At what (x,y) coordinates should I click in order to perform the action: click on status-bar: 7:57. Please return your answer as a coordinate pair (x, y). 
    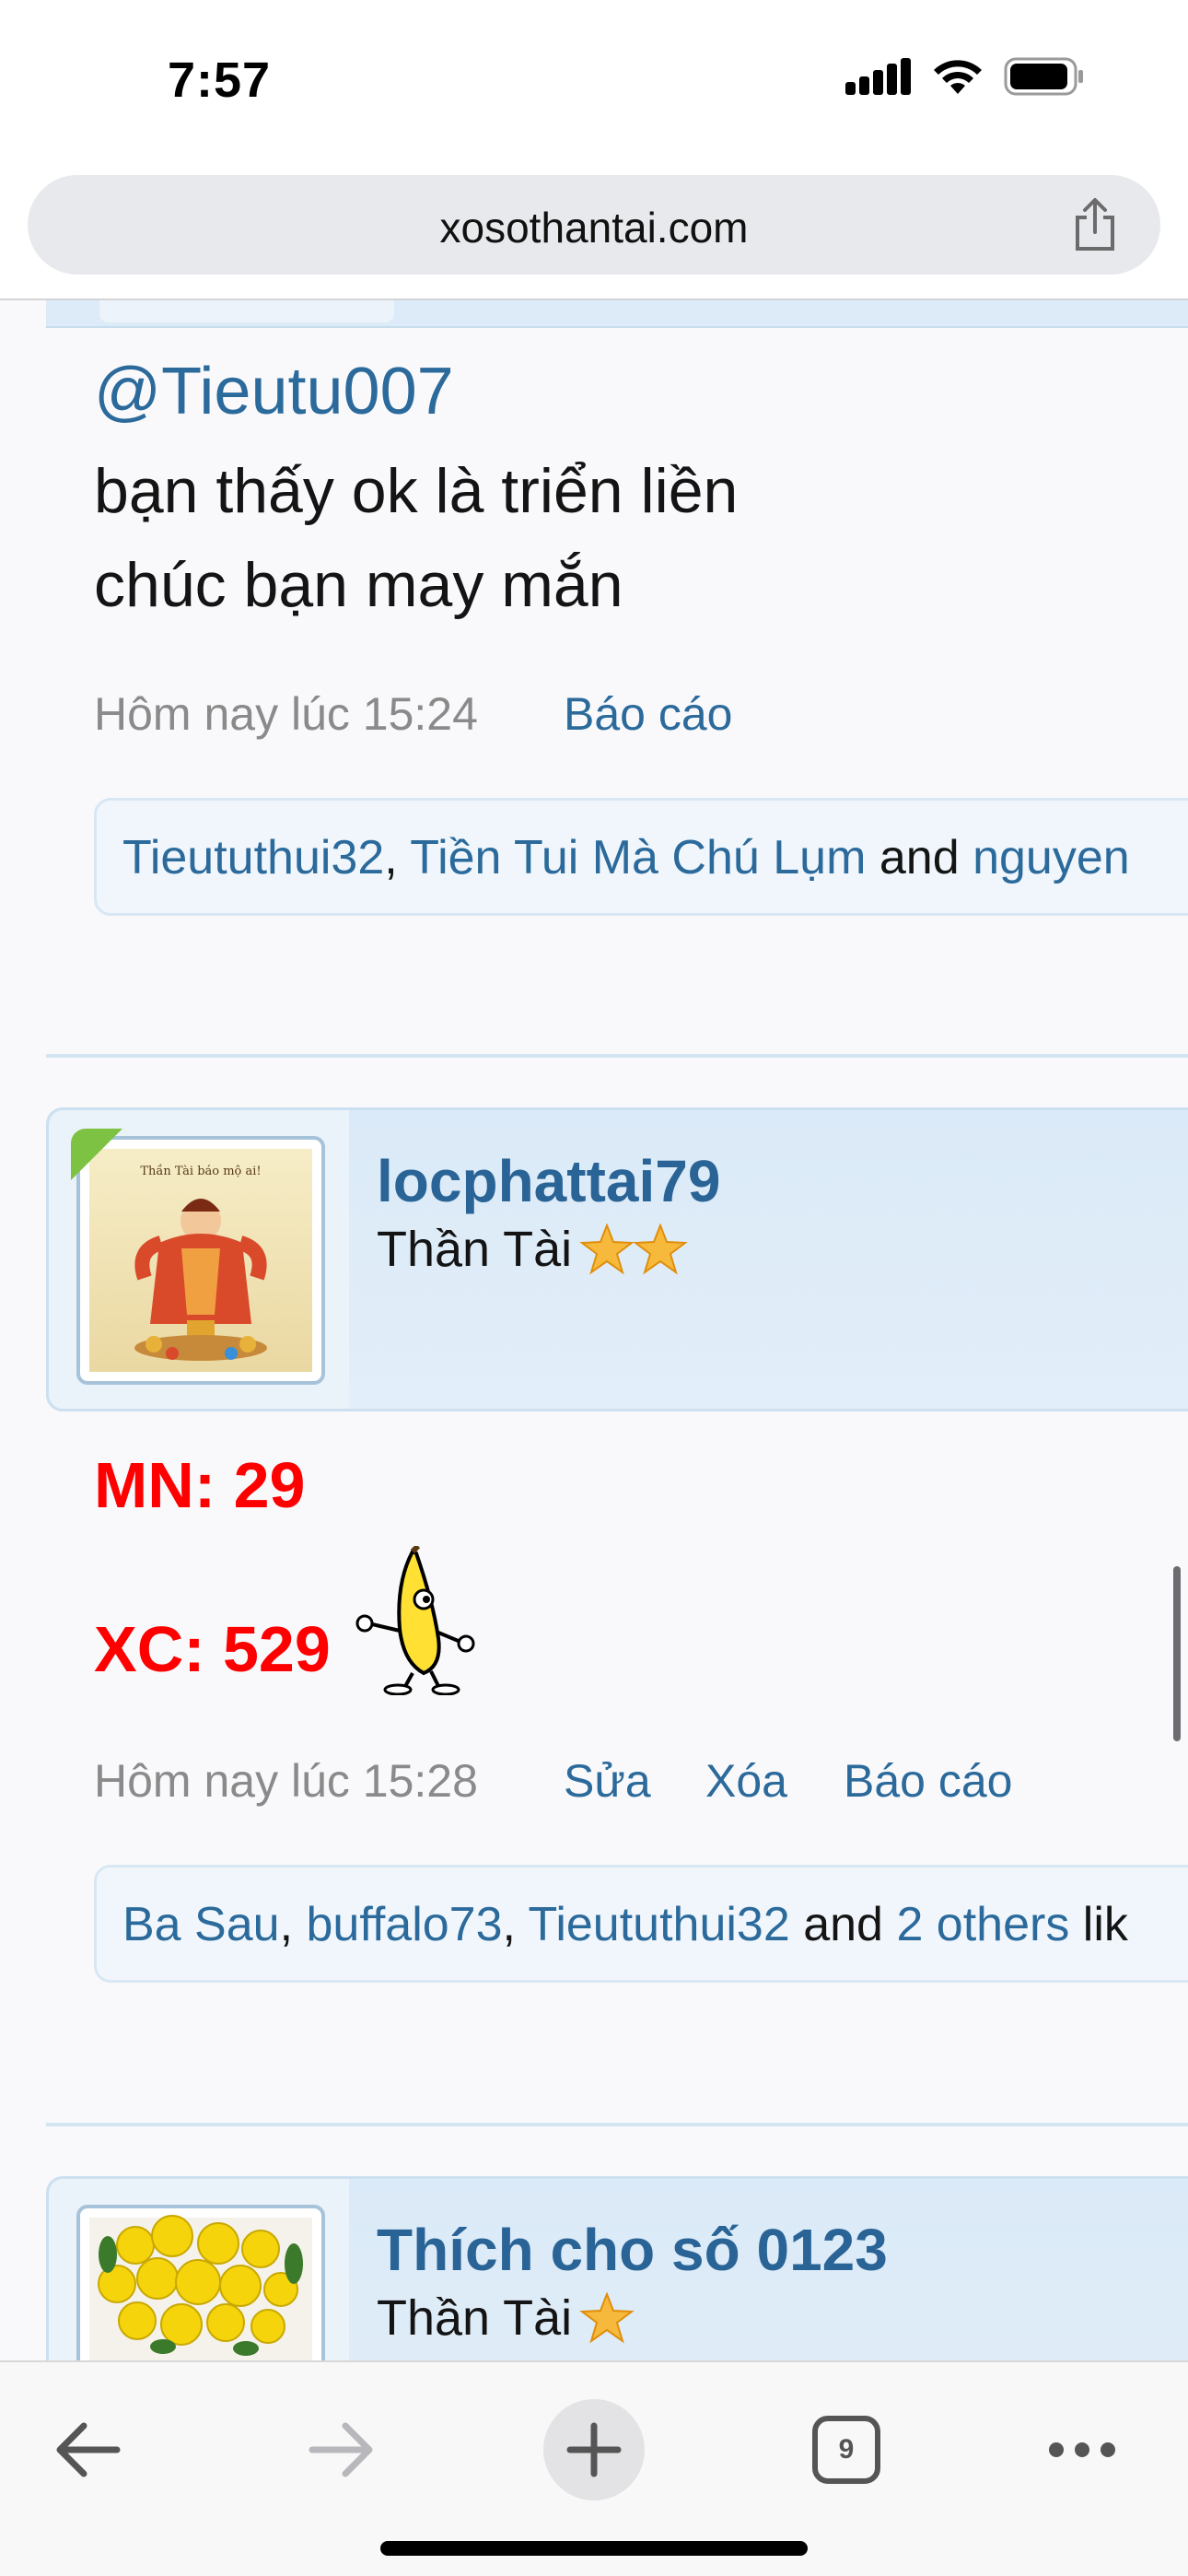
    Looking at the image, I should click on (594, 78).